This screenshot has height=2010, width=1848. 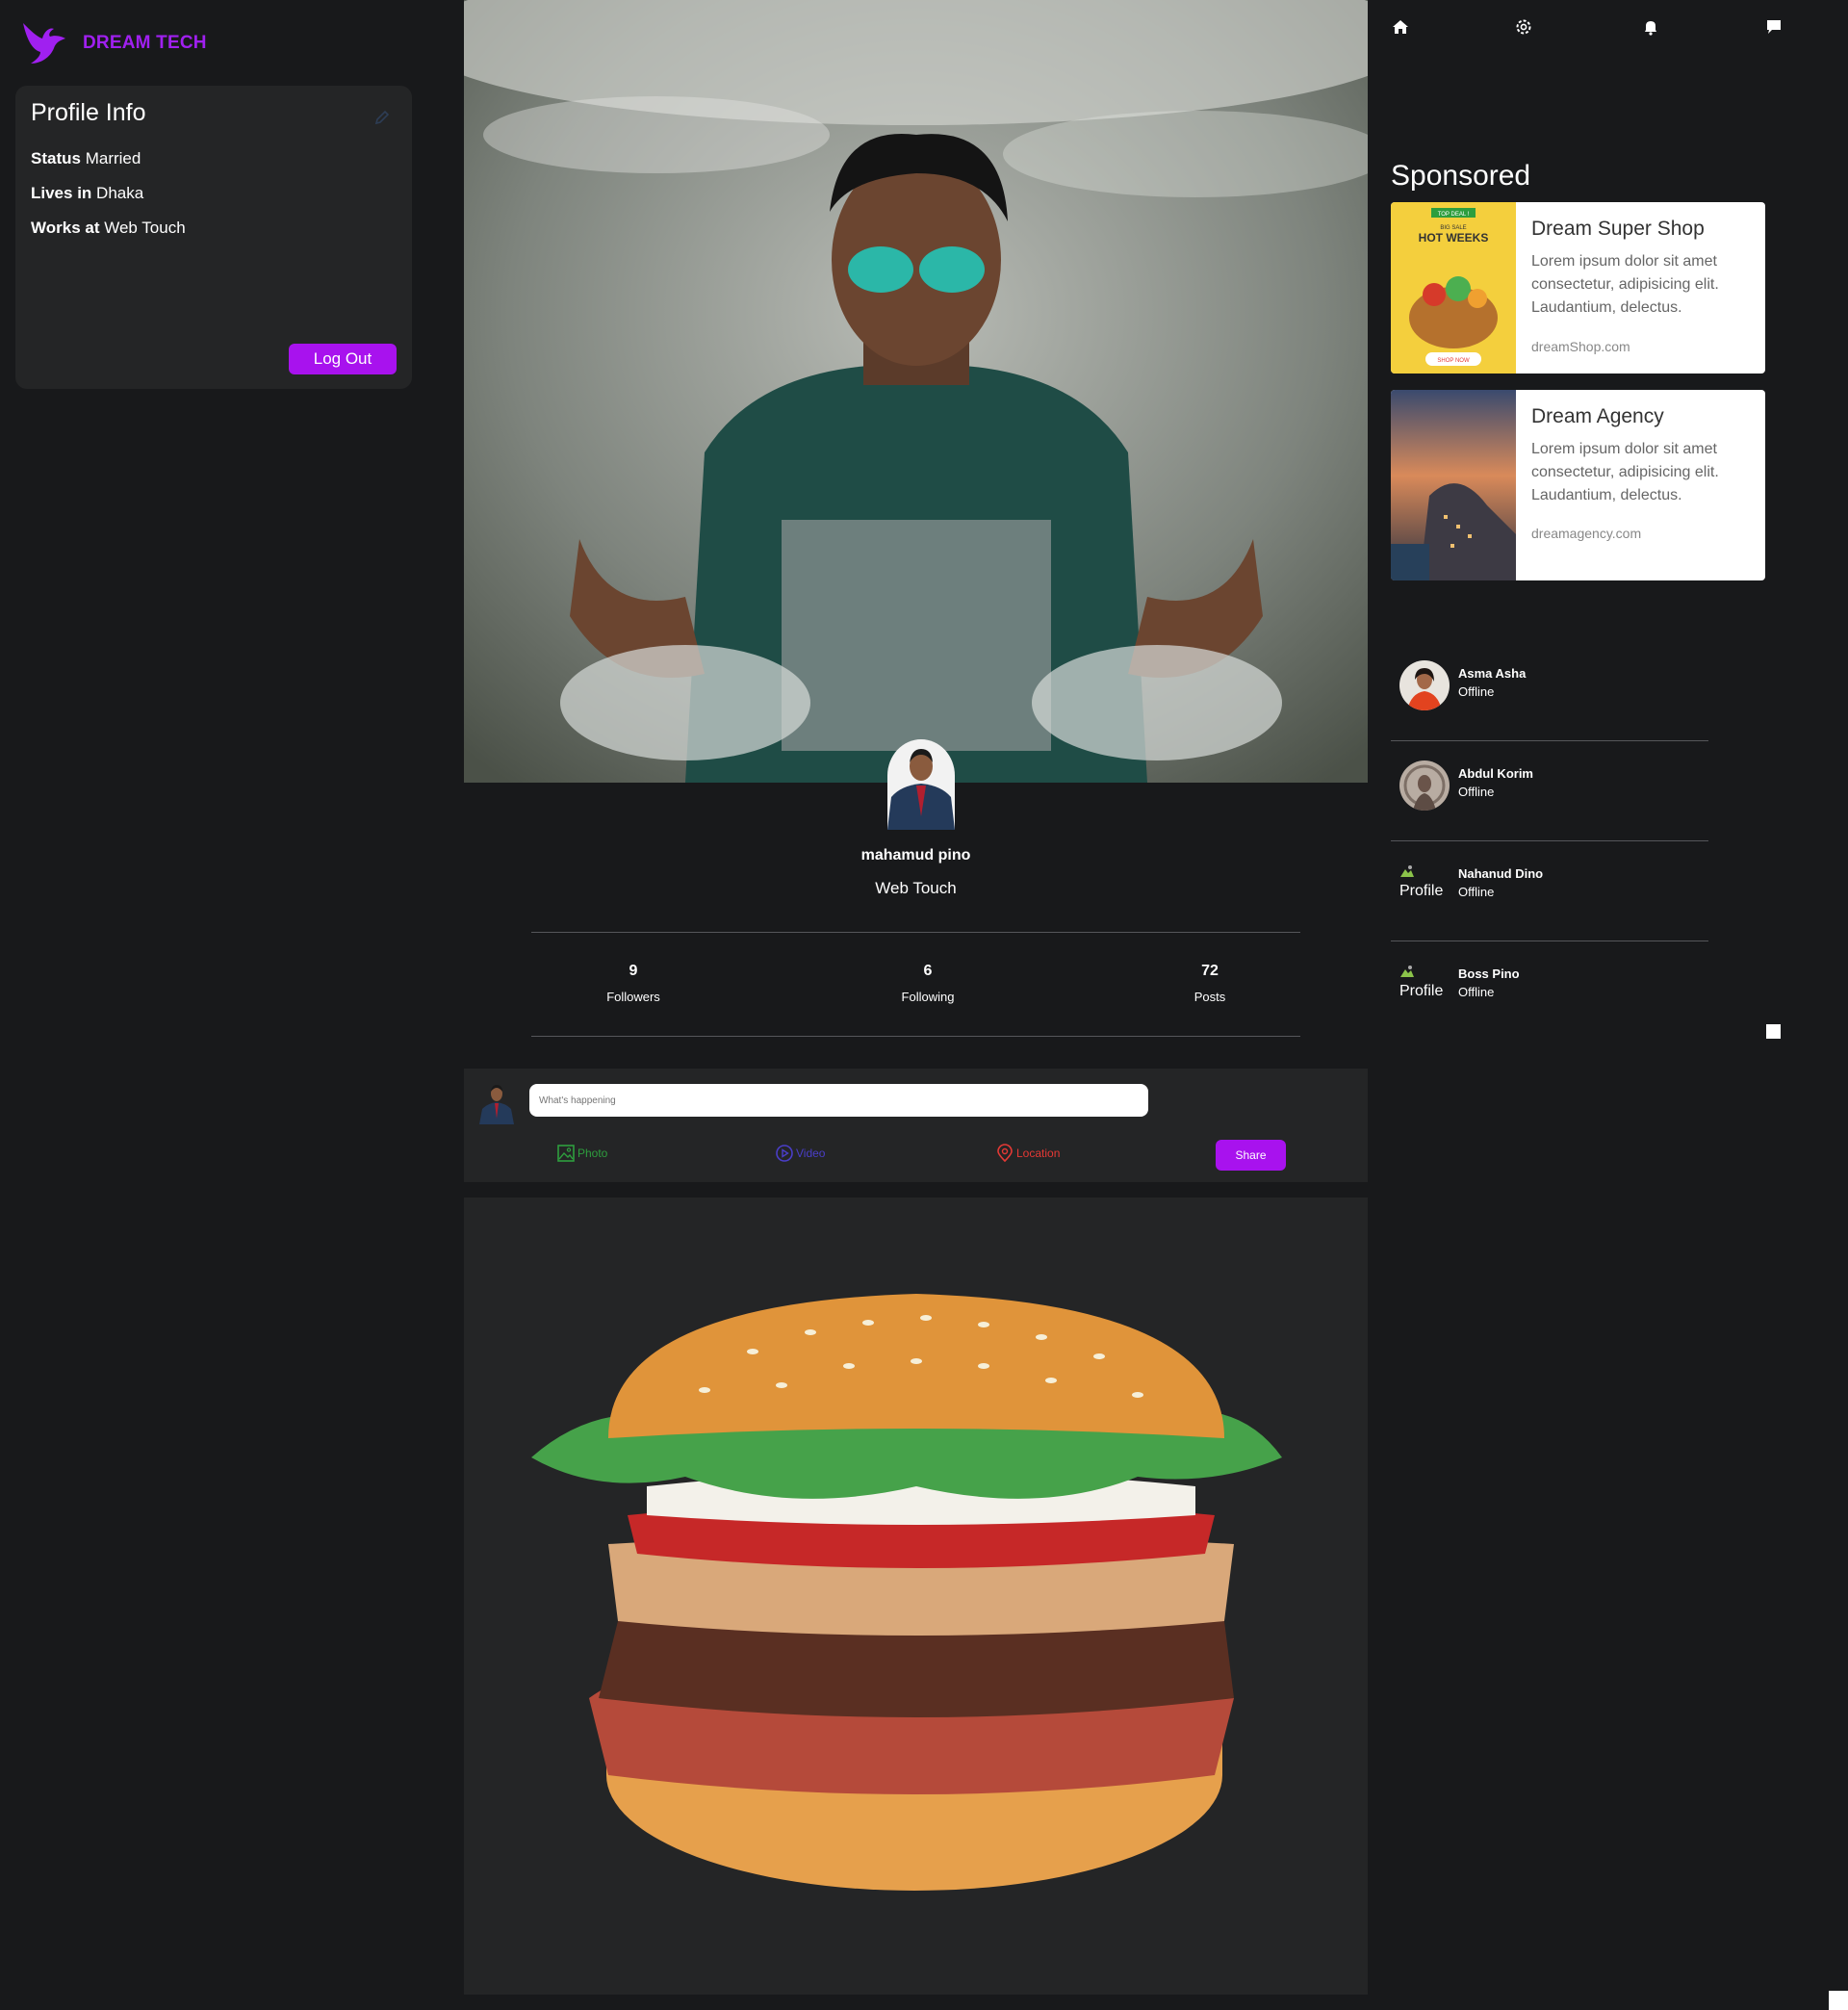 I want to click on video-play-icon, so click(x=784, y=1154).